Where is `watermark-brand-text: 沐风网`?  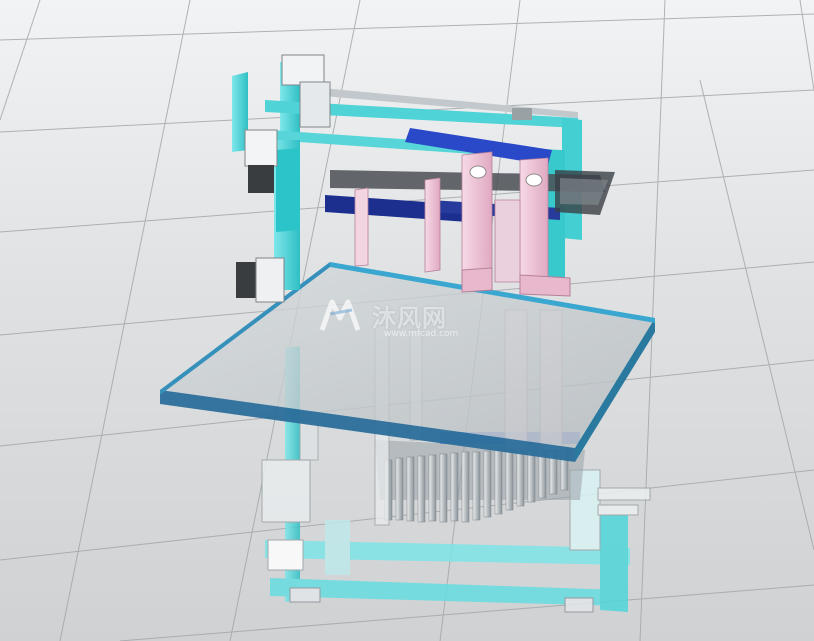 watermark-brand-text: 沐风网 is located at coordinates (409, 318).